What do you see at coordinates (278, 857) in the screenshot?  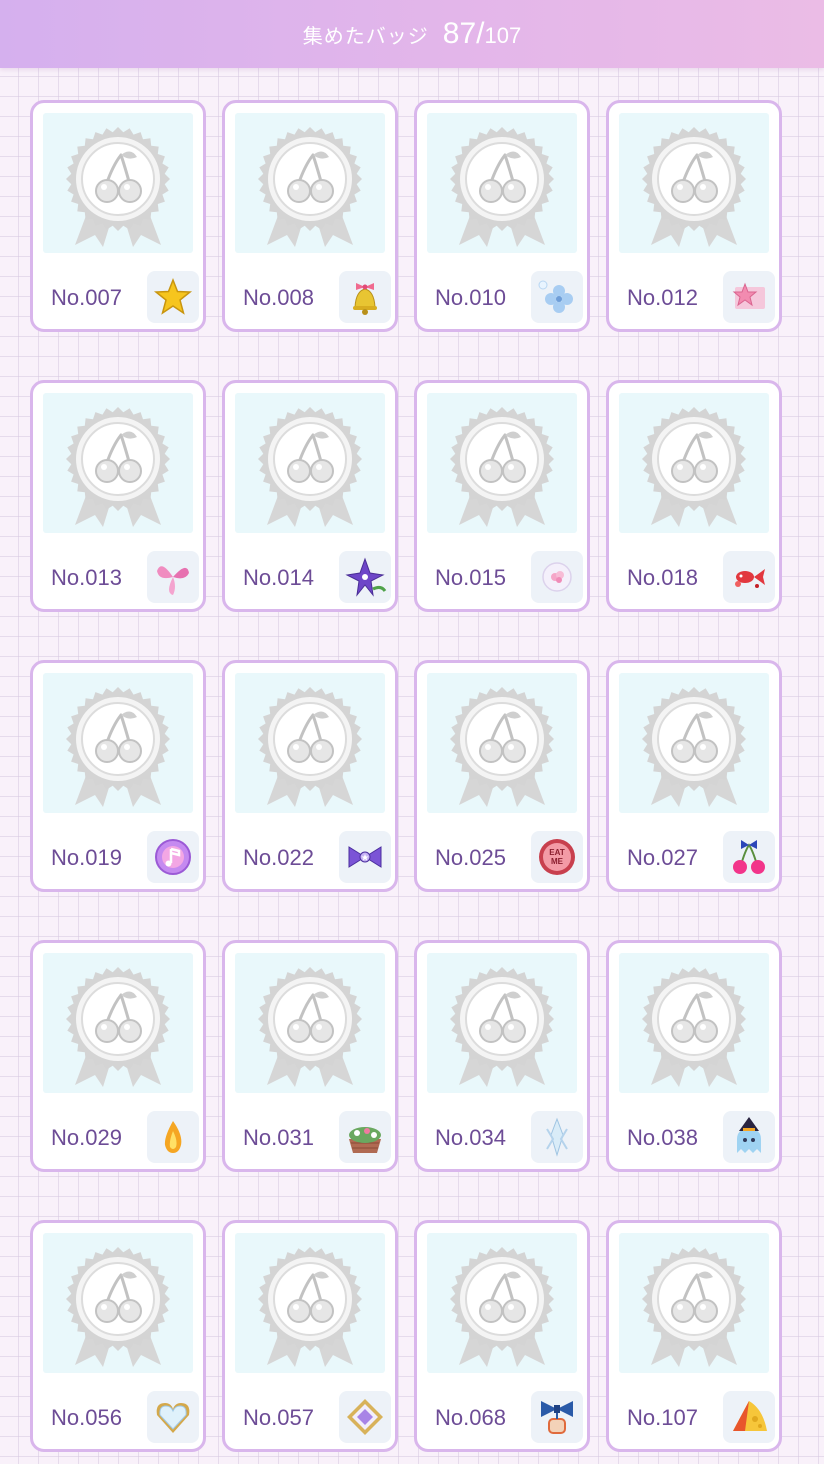 I see `badge-number: No.022` at bounding box center [278, 857].